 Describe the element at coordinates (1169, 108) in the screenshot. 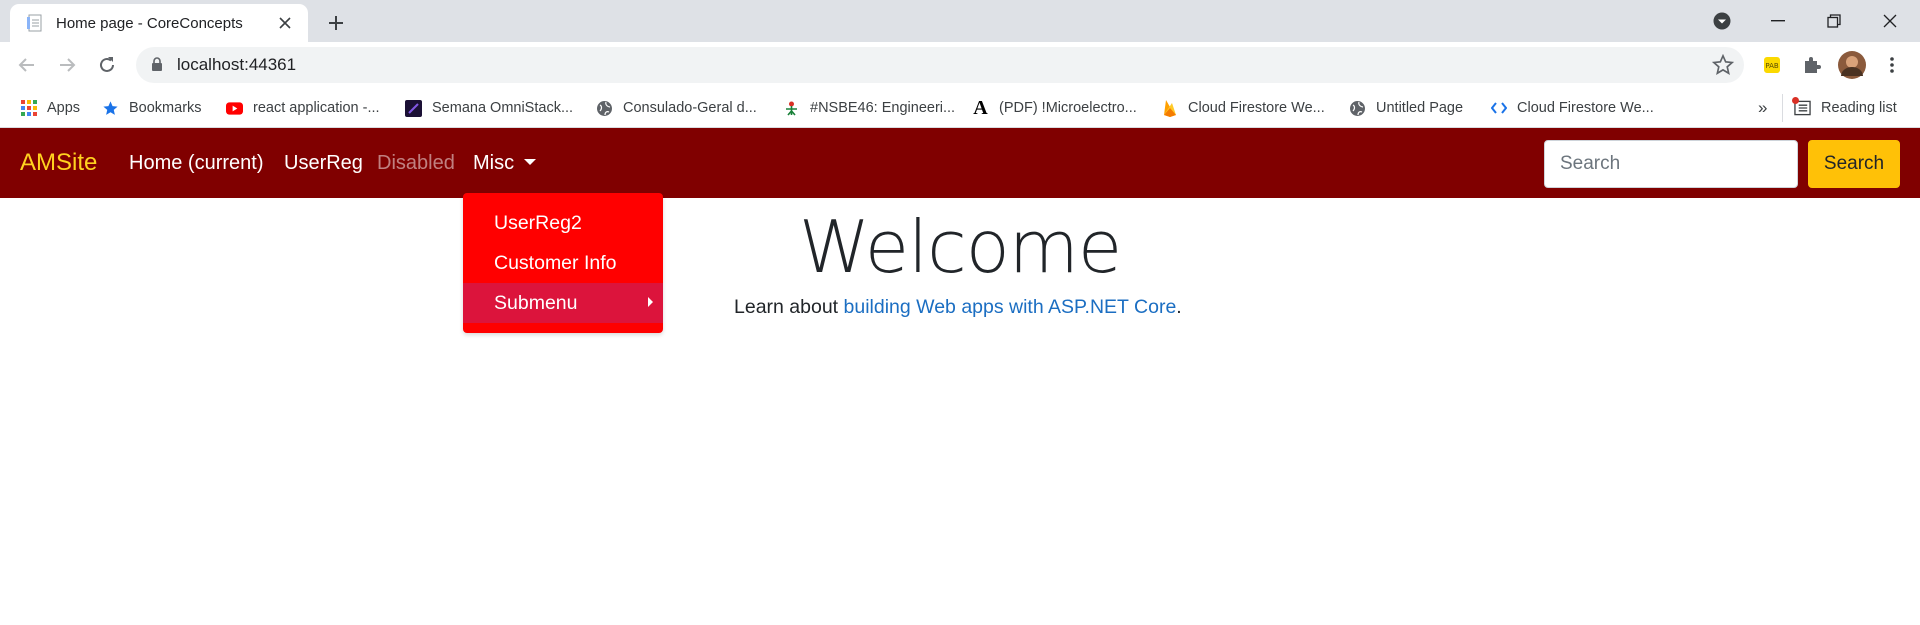

I see `firebase-icon` at that location.